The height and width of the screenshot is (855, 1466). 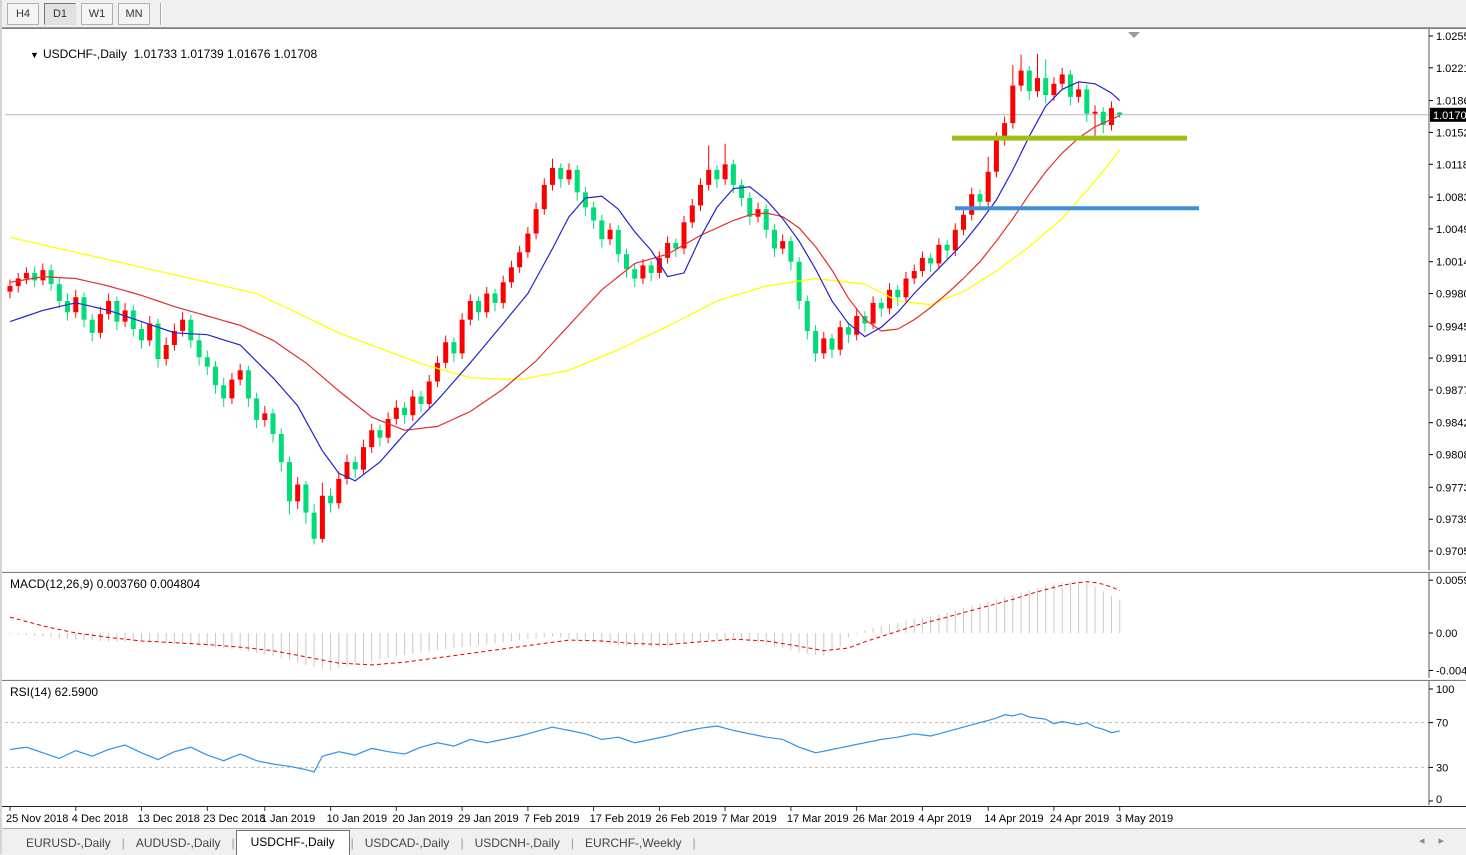 I want to click on svg-text: 1.00140, so click(x=1451, y=263).